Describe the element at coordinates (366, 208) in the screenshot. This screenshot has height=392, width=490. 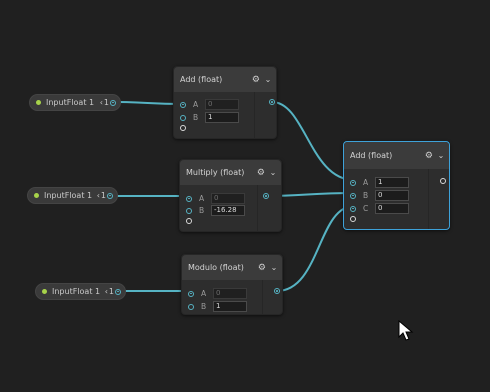
I see `port-label: C` at that location.